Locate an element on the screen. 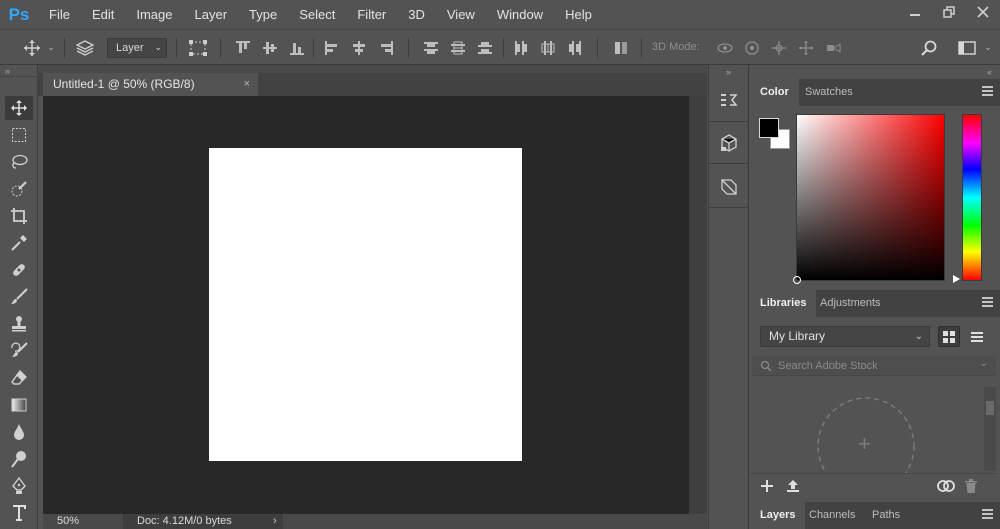  align-hcenter-button is located at coordinates (359, 47).